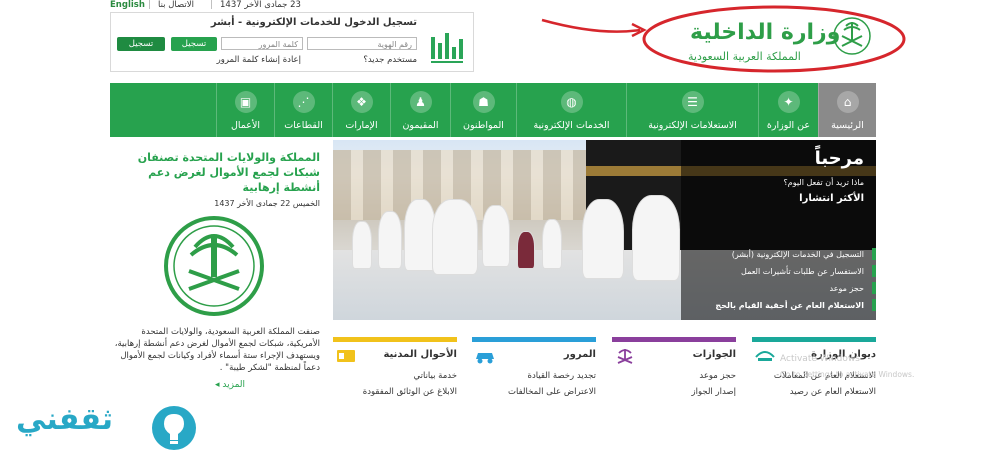 The width and height of the screenshot is (982, 469). What do you see at coordinates (847, 374) in the screenshot?
I see `activate-windows-subtext: Go to Settings to activate Windows.` at bounding box center [847, 374].